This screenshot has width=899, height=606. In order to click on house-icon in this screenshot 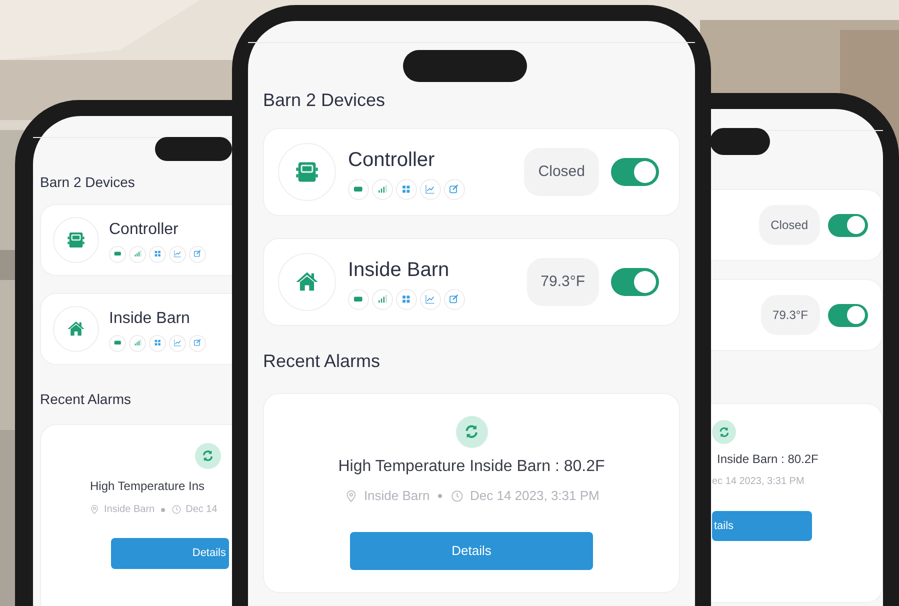, I will do `click(76, 329)`.